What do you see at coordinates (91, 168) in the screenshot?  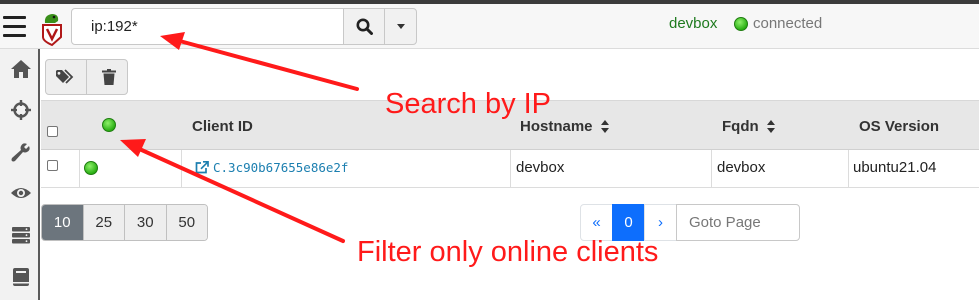 I see `online-status-icon` at bounding box center [91, 168].